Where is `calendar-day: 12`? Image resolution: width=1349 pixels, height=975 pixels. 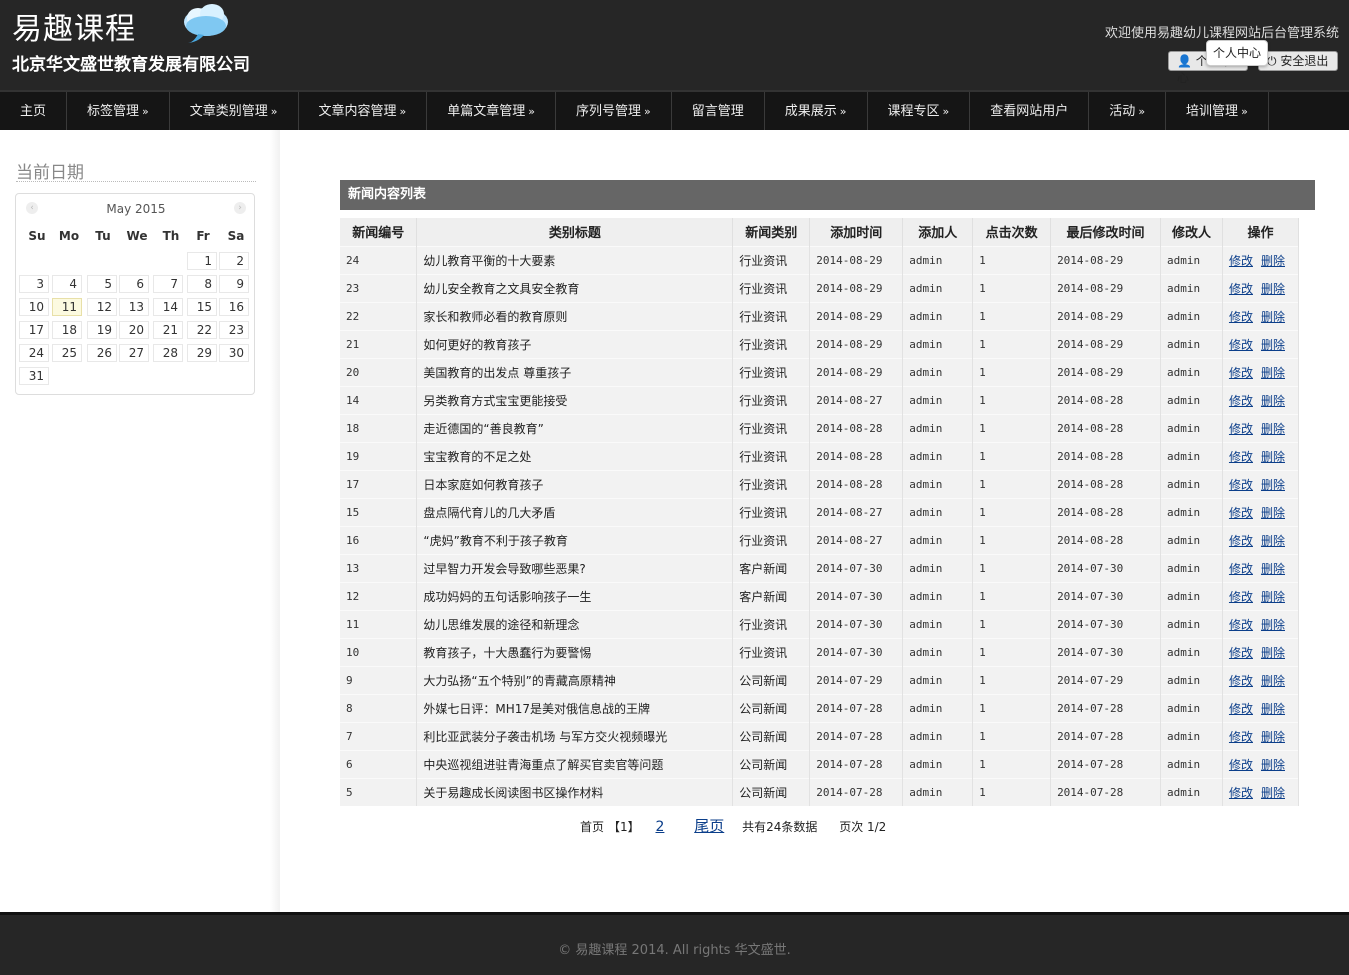 calendar-day: 12 is located at coordinates (102, 307).